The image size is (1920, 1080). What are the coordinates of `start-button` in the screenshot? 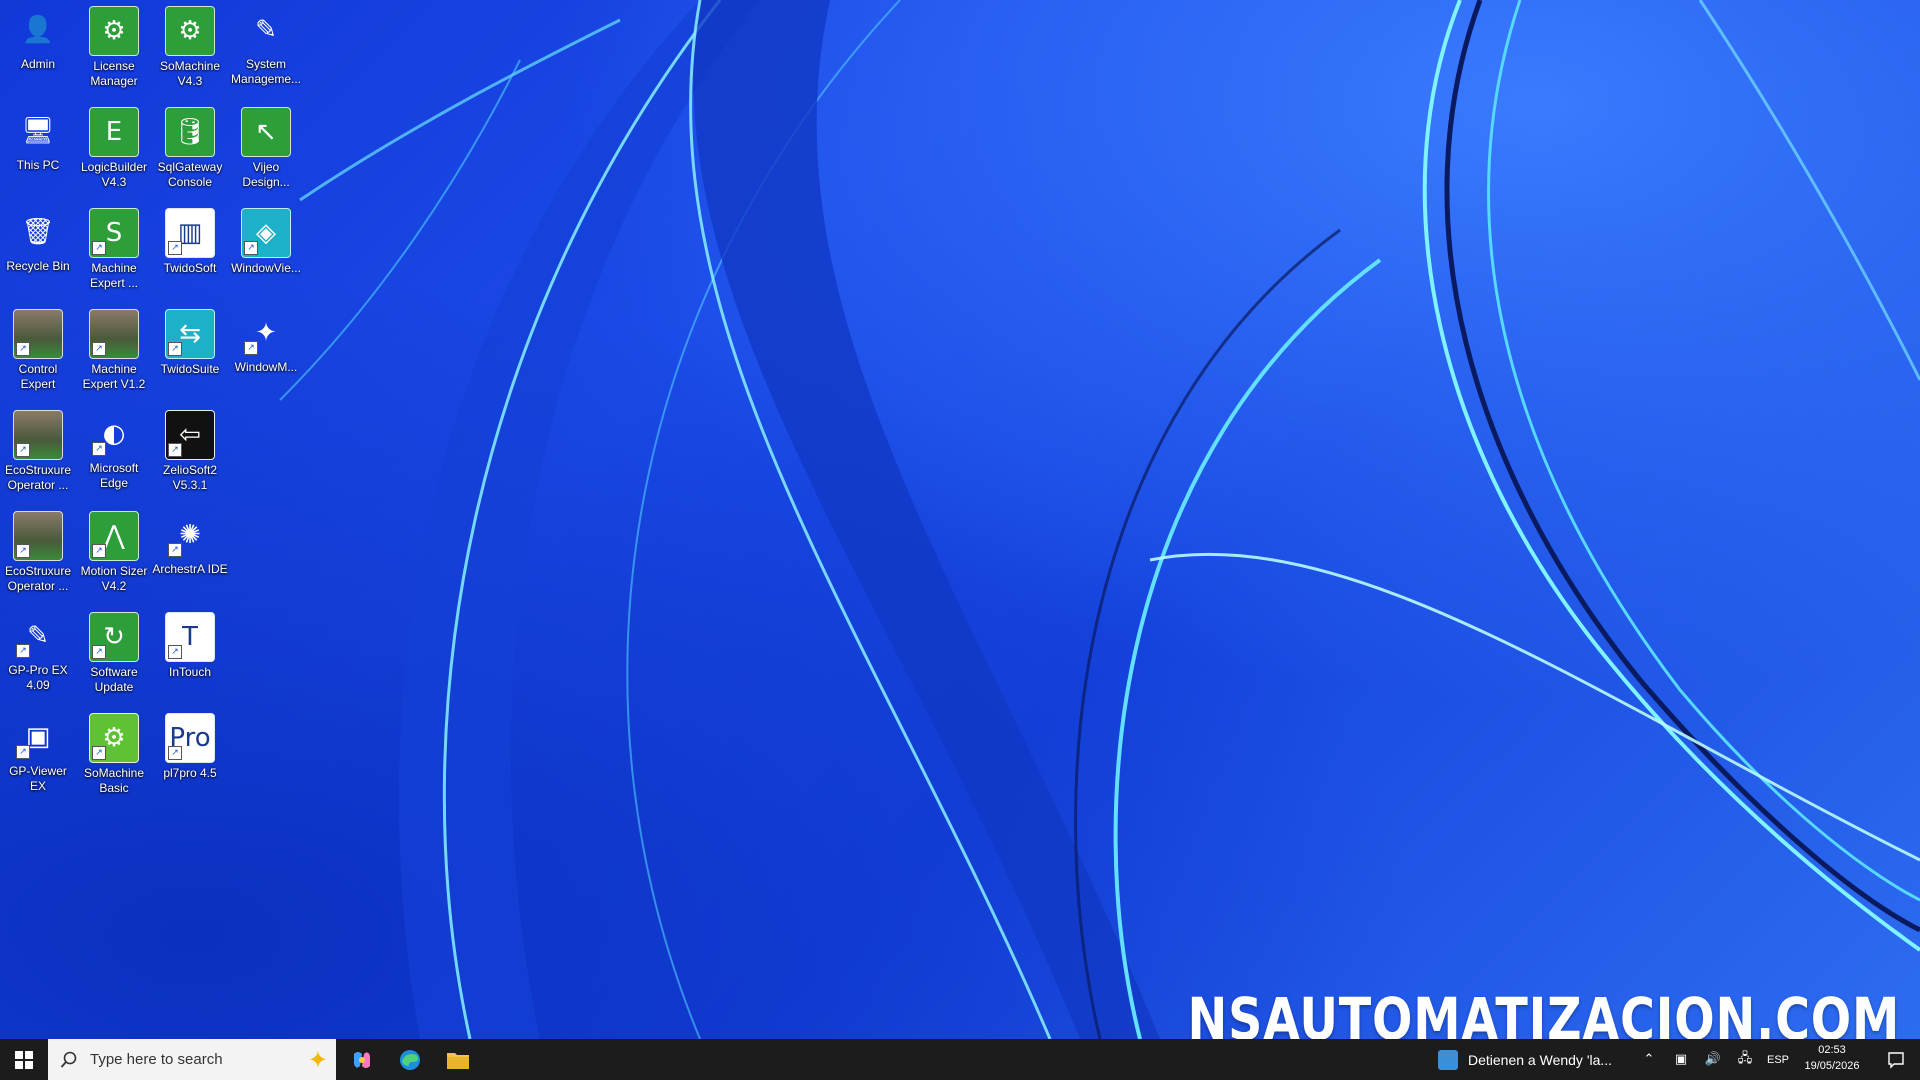 It's located at (24, 1059).